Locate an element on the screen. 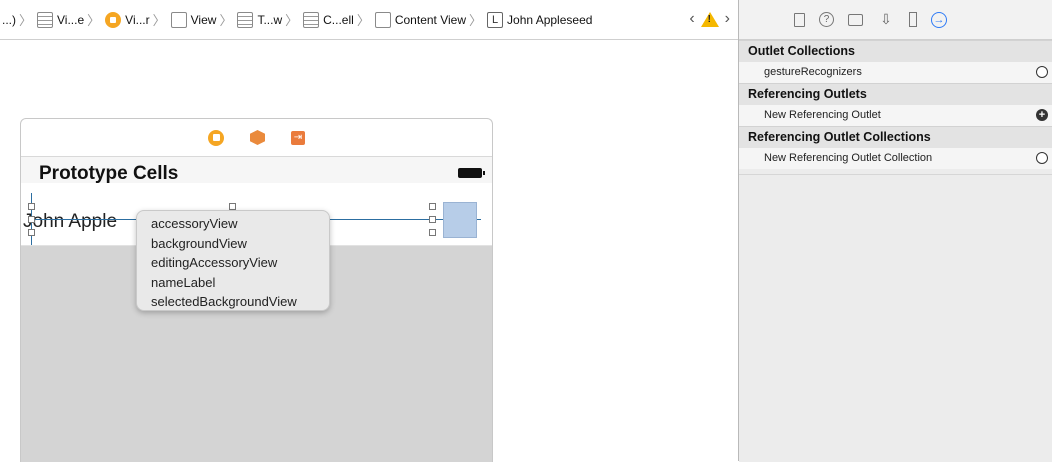 The height and width of the screenshot is (462, 1052). battery-icon is located at coordinates (471, 173).